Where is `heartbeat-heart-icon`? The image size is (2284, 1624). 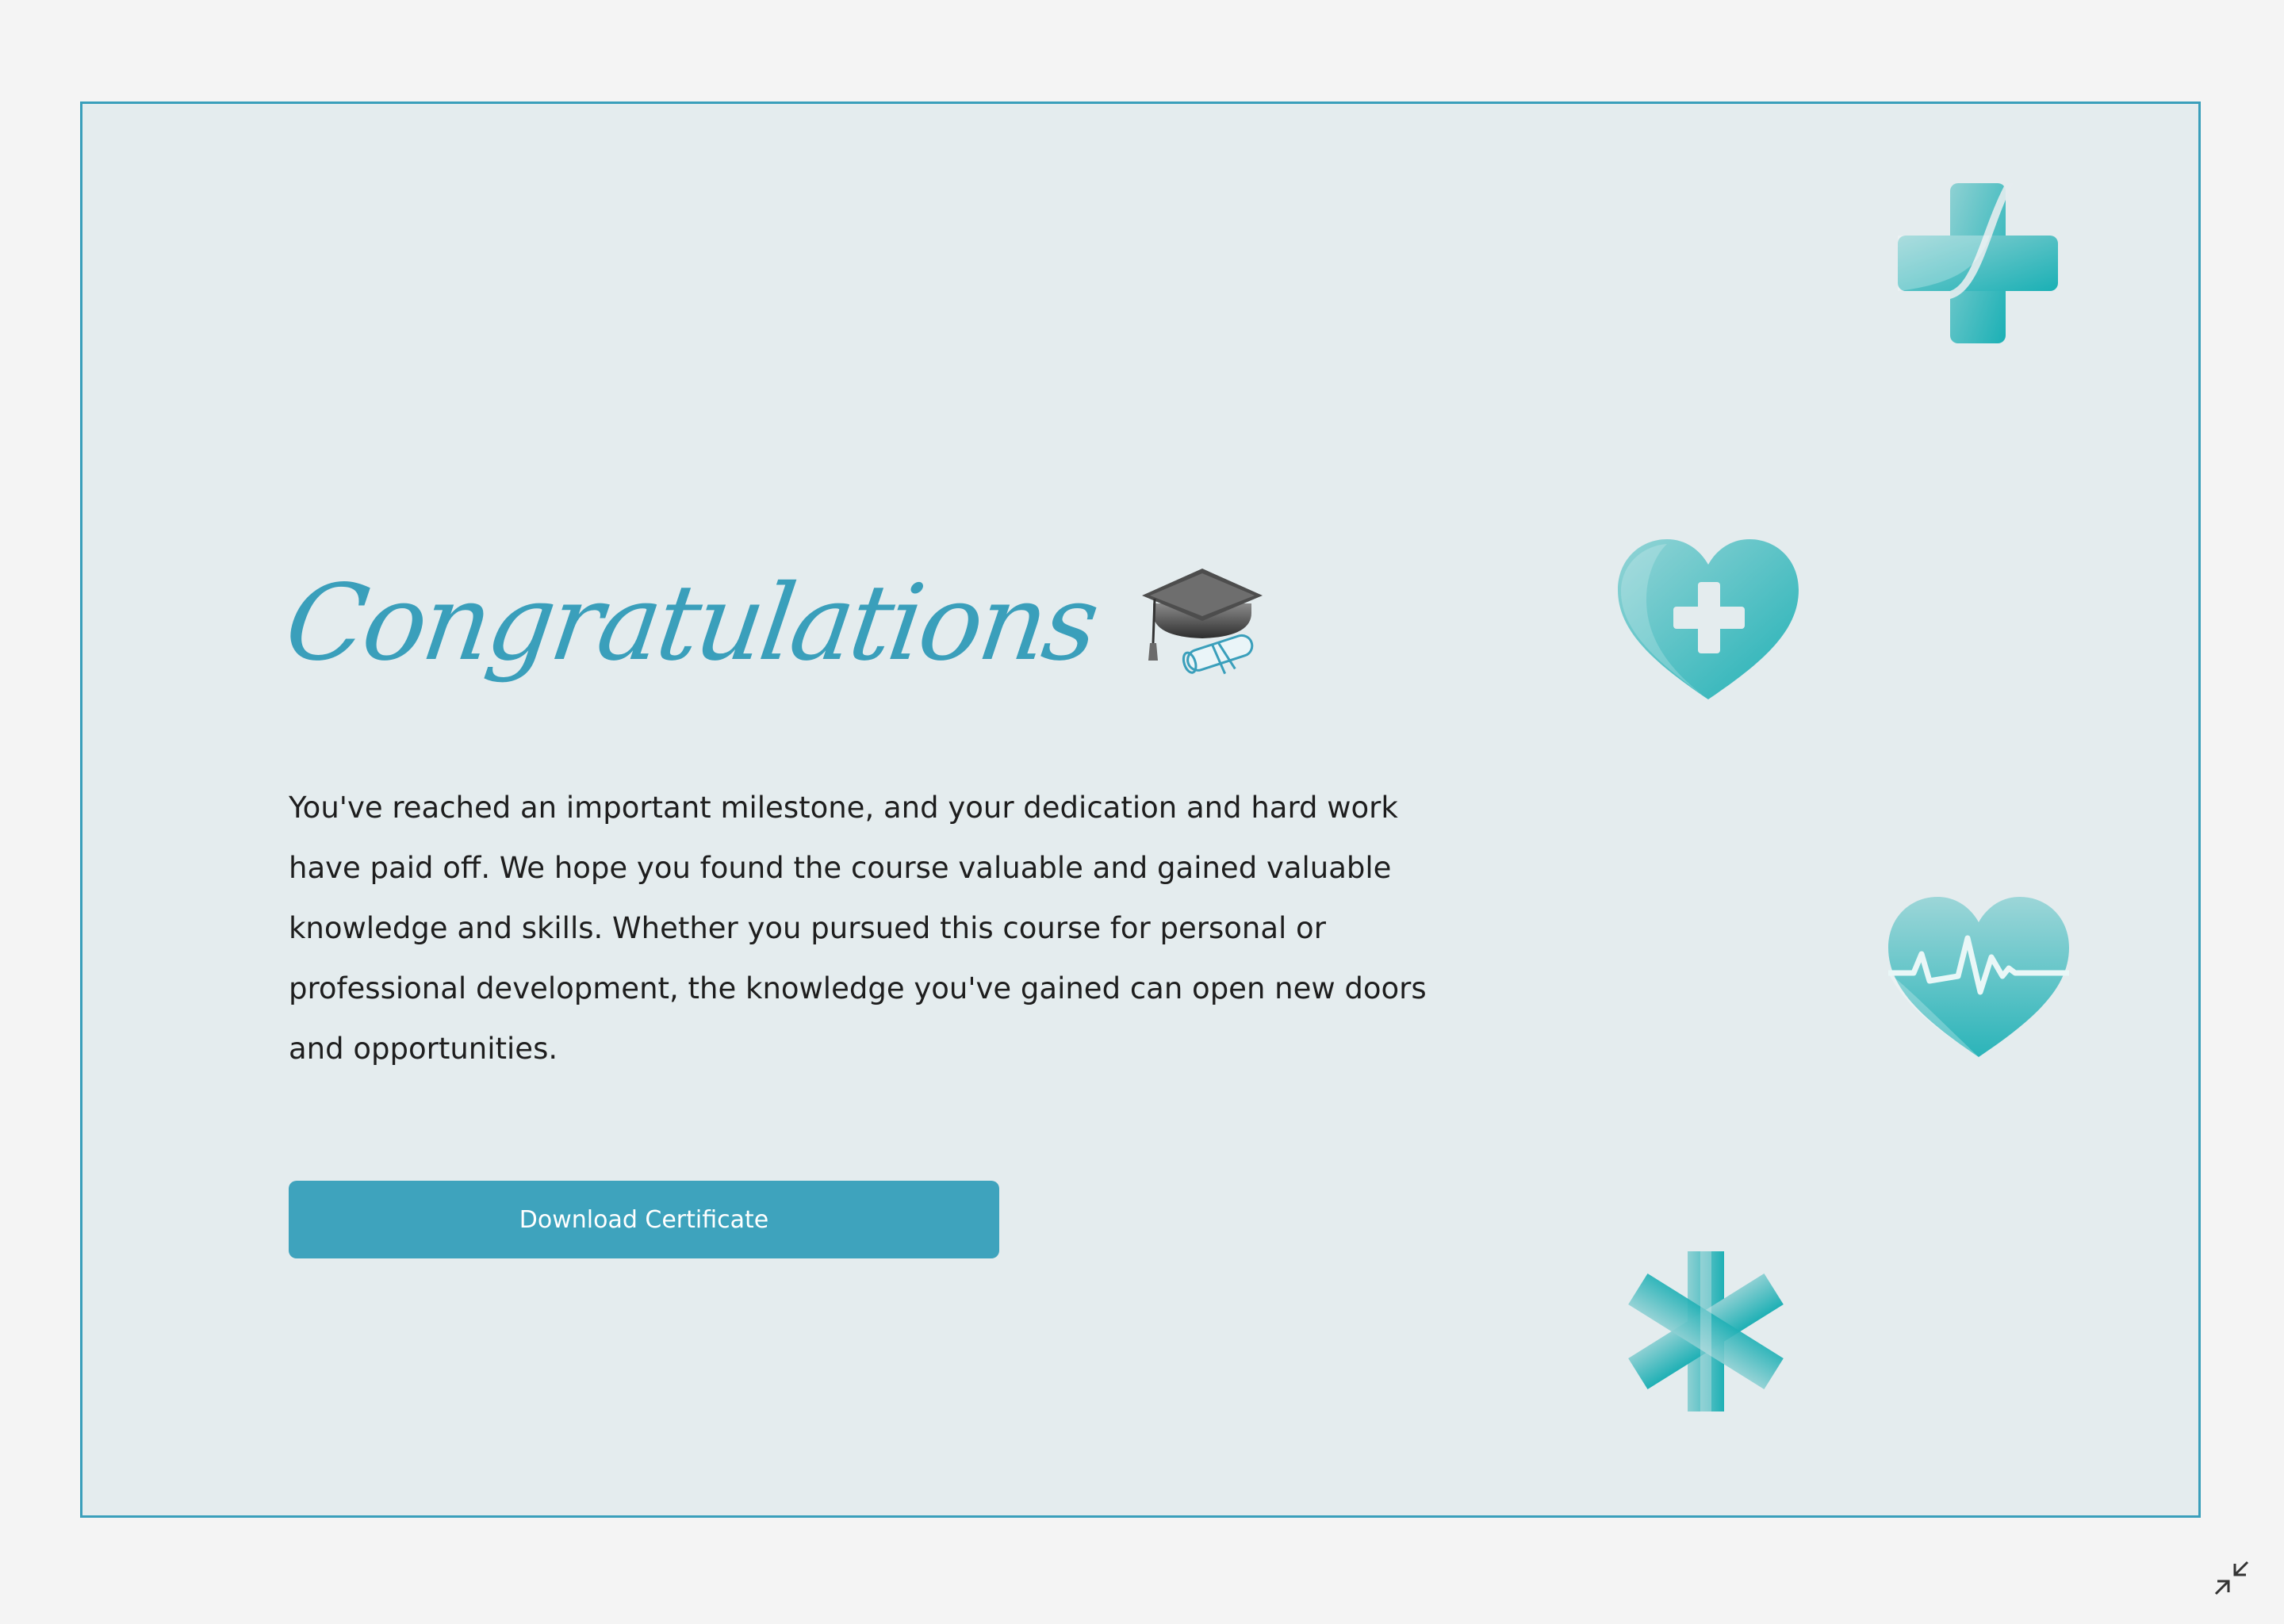
heartbeat-heart-icon is located at coordinates (1978, 977).